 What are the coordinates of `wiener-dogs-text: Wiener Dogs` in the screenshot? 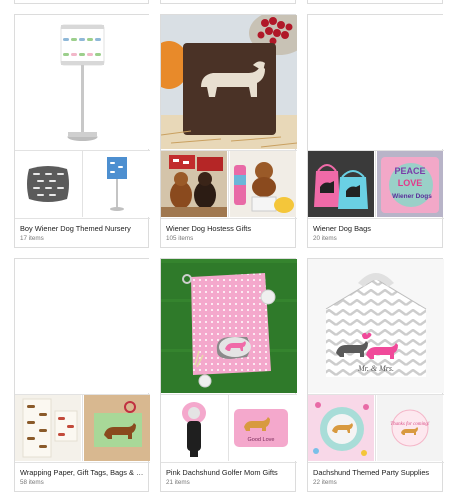 It's located at (412, 196).